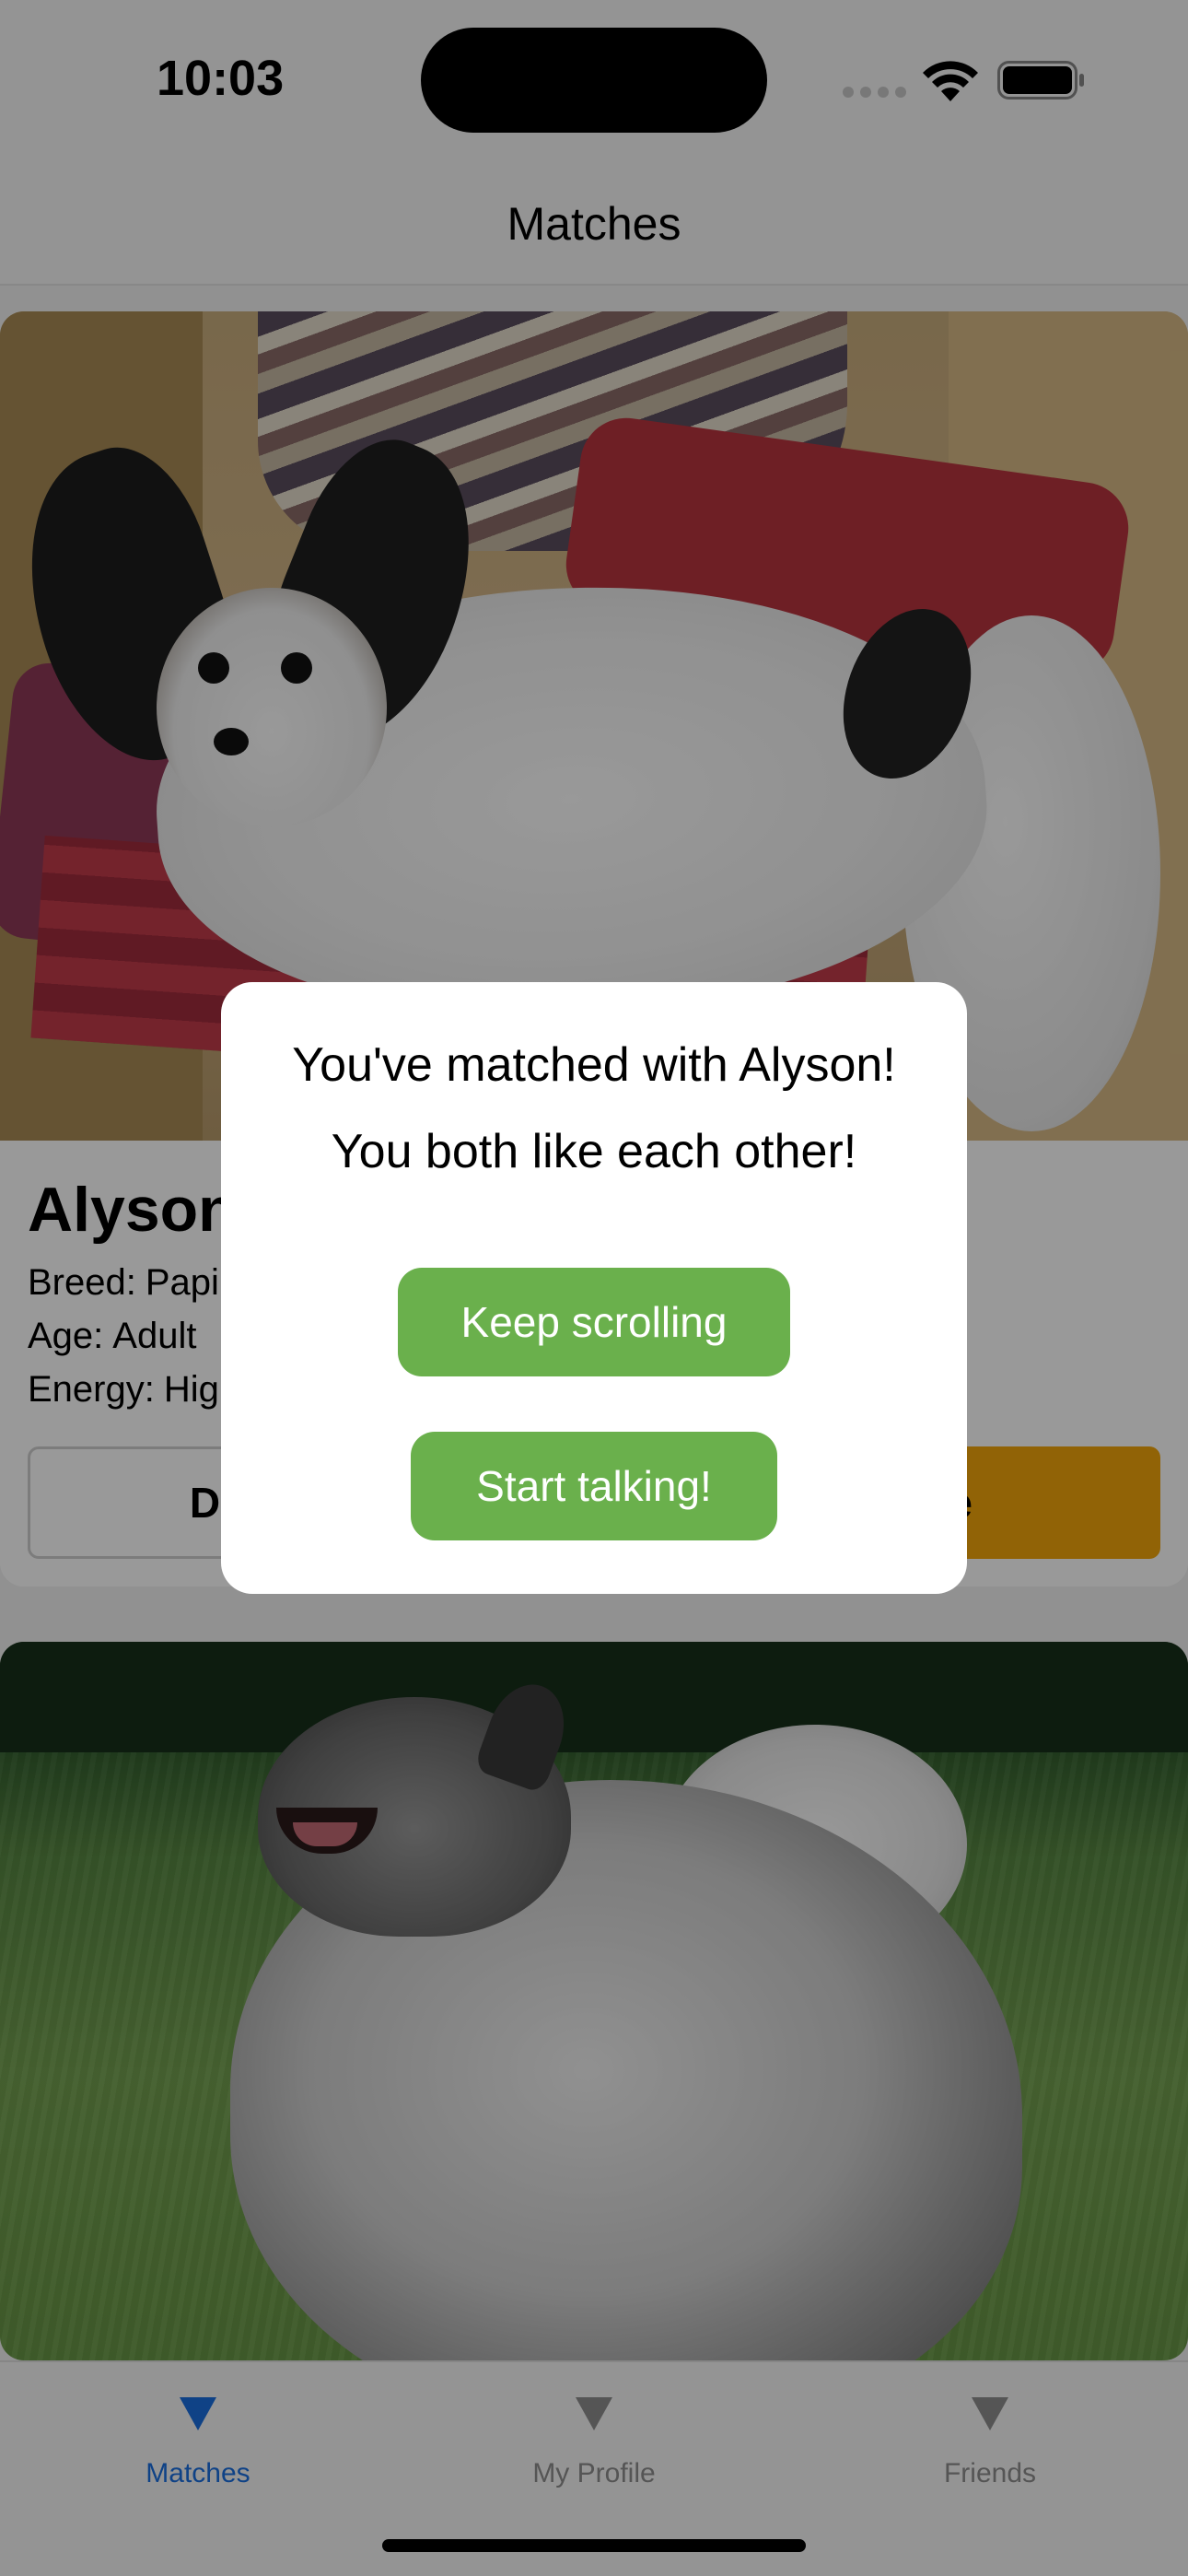  I want to click on start-talking-button: Start talking!, so click(594, 1486).